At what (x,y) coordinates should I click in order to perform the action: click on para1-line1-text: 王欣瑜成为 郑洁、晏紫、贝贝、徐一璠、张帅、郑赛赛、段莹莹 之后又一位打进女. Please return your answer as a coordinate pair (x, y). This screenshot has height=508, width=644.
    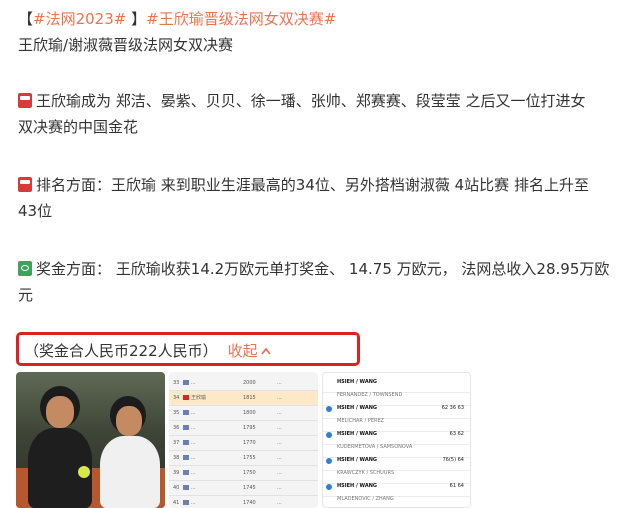
    Looking at the image, I should click on (311, 101).